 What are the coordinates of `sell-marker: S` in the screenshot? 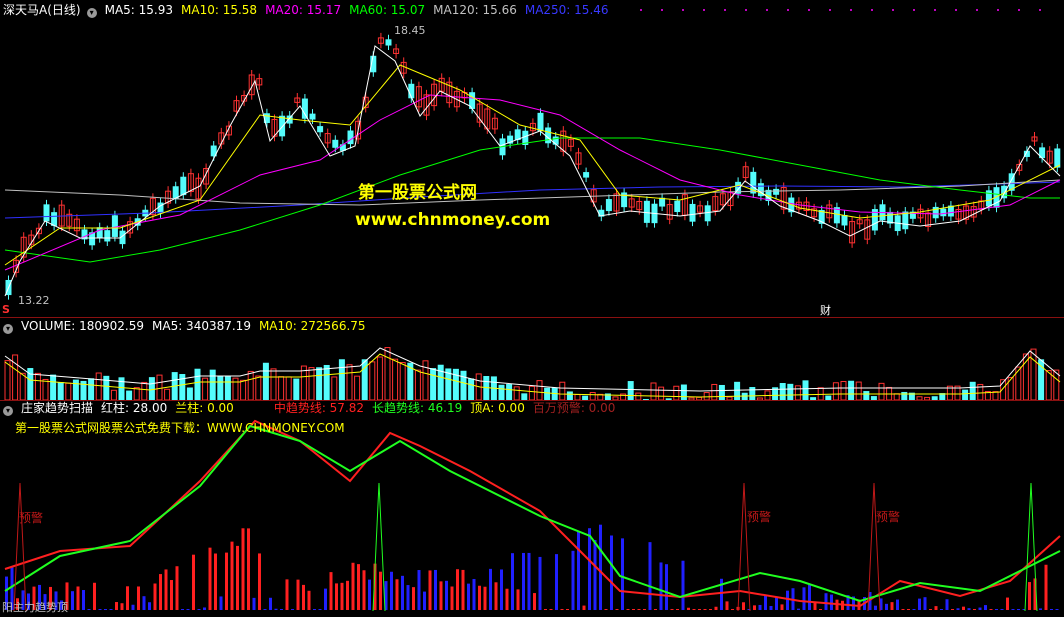 It's located at (6, 309).